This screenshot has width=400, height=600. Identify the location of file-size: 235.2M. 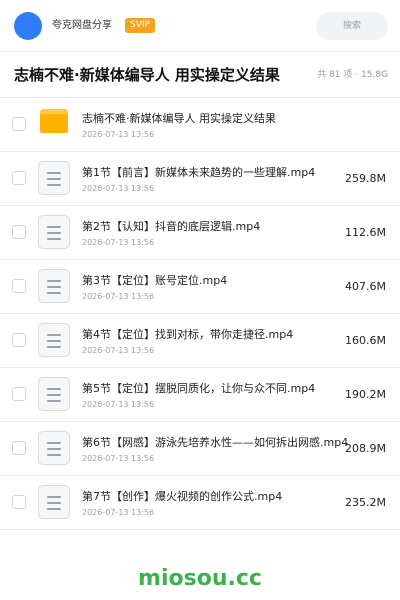
(365, 502).